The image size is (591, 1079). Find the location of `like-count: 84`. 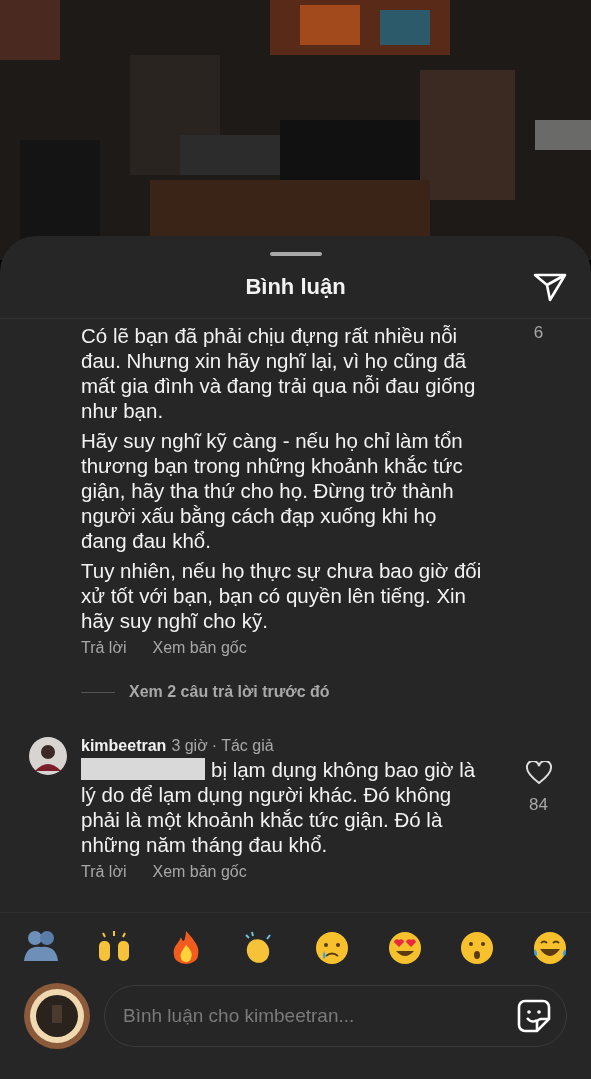

like-count: 84 is located at coordinates (538, 805).